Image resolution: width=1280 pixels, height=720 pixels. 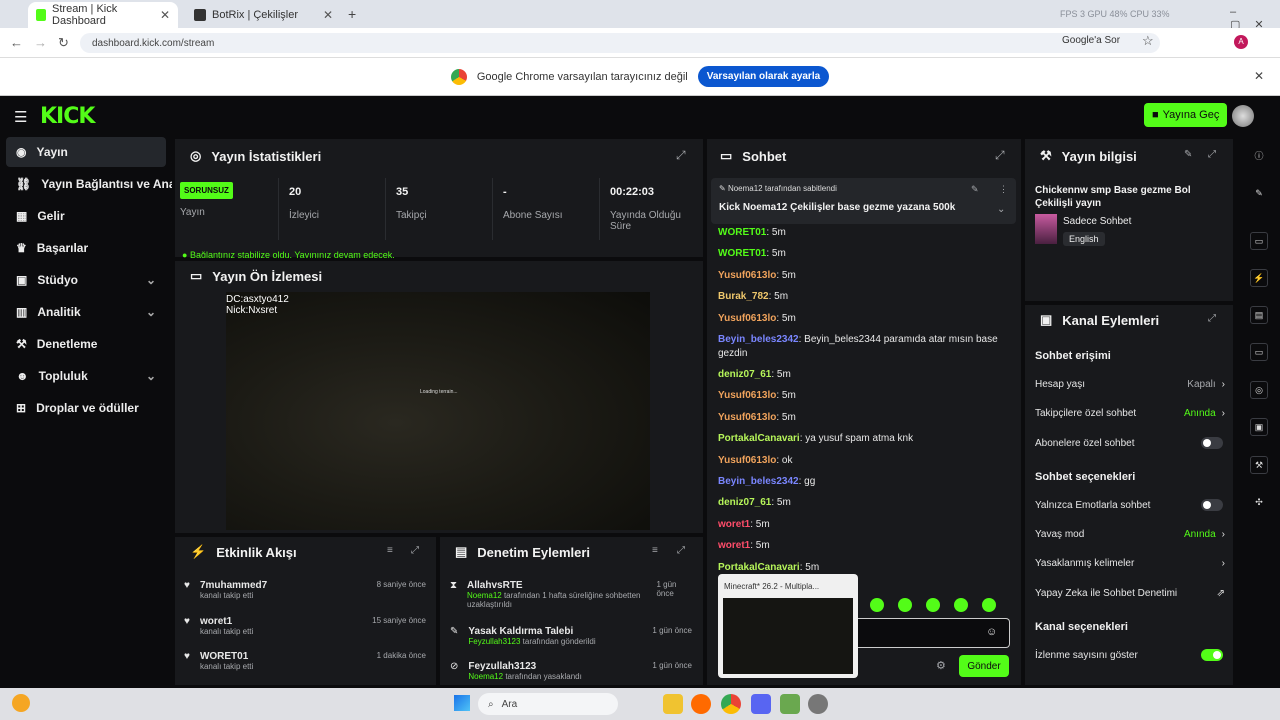 What do you see at coordinates (818, 704) in the screenshot?
I see `obs-icon` at bounding box center [818, 704].